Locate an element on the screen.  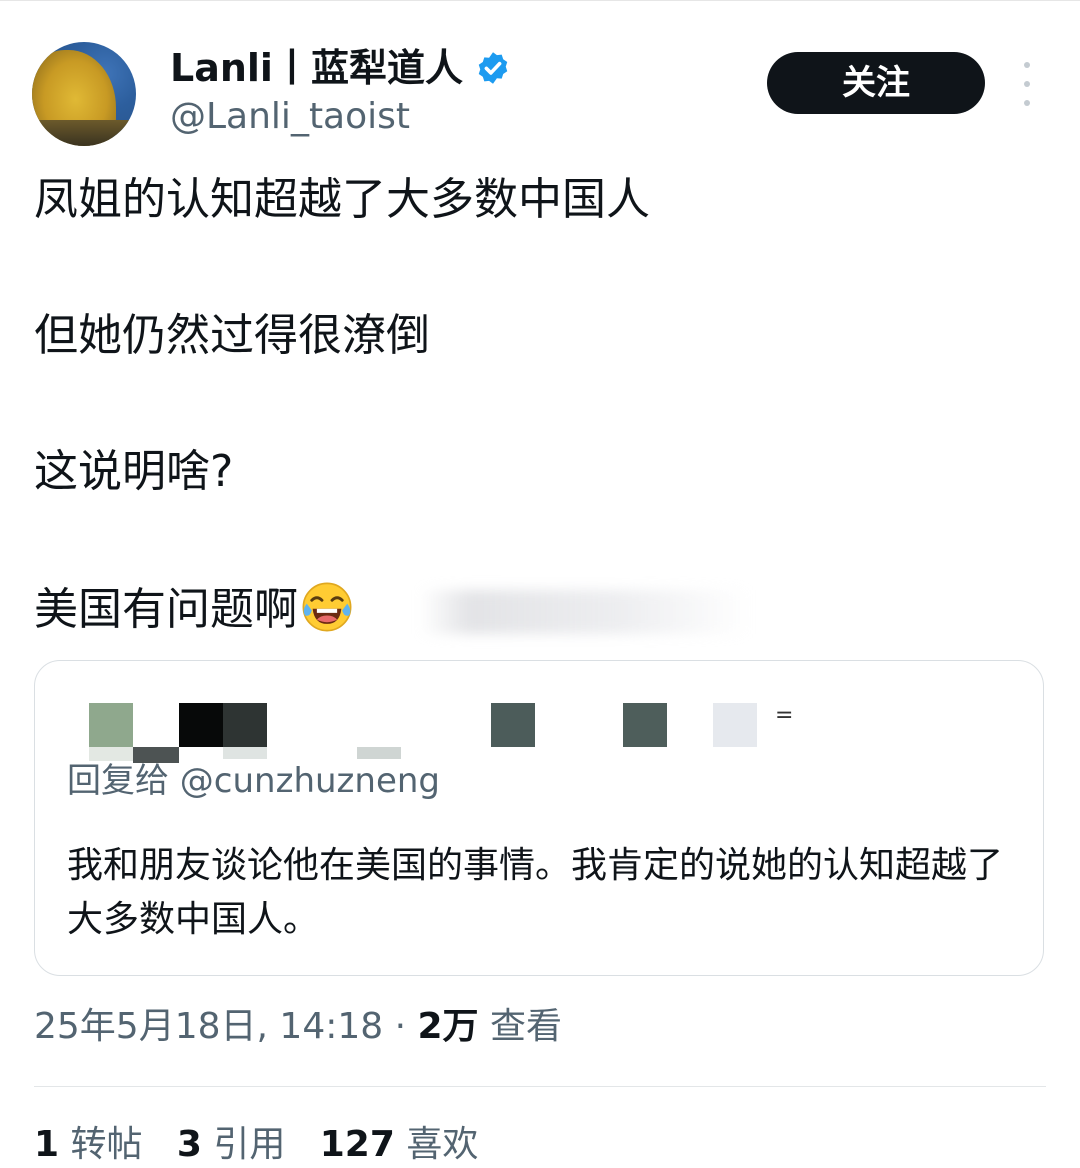
engagement-stats: 1 转帖 3 引用 127 喜欢 is located at coordinates (256, 1145).